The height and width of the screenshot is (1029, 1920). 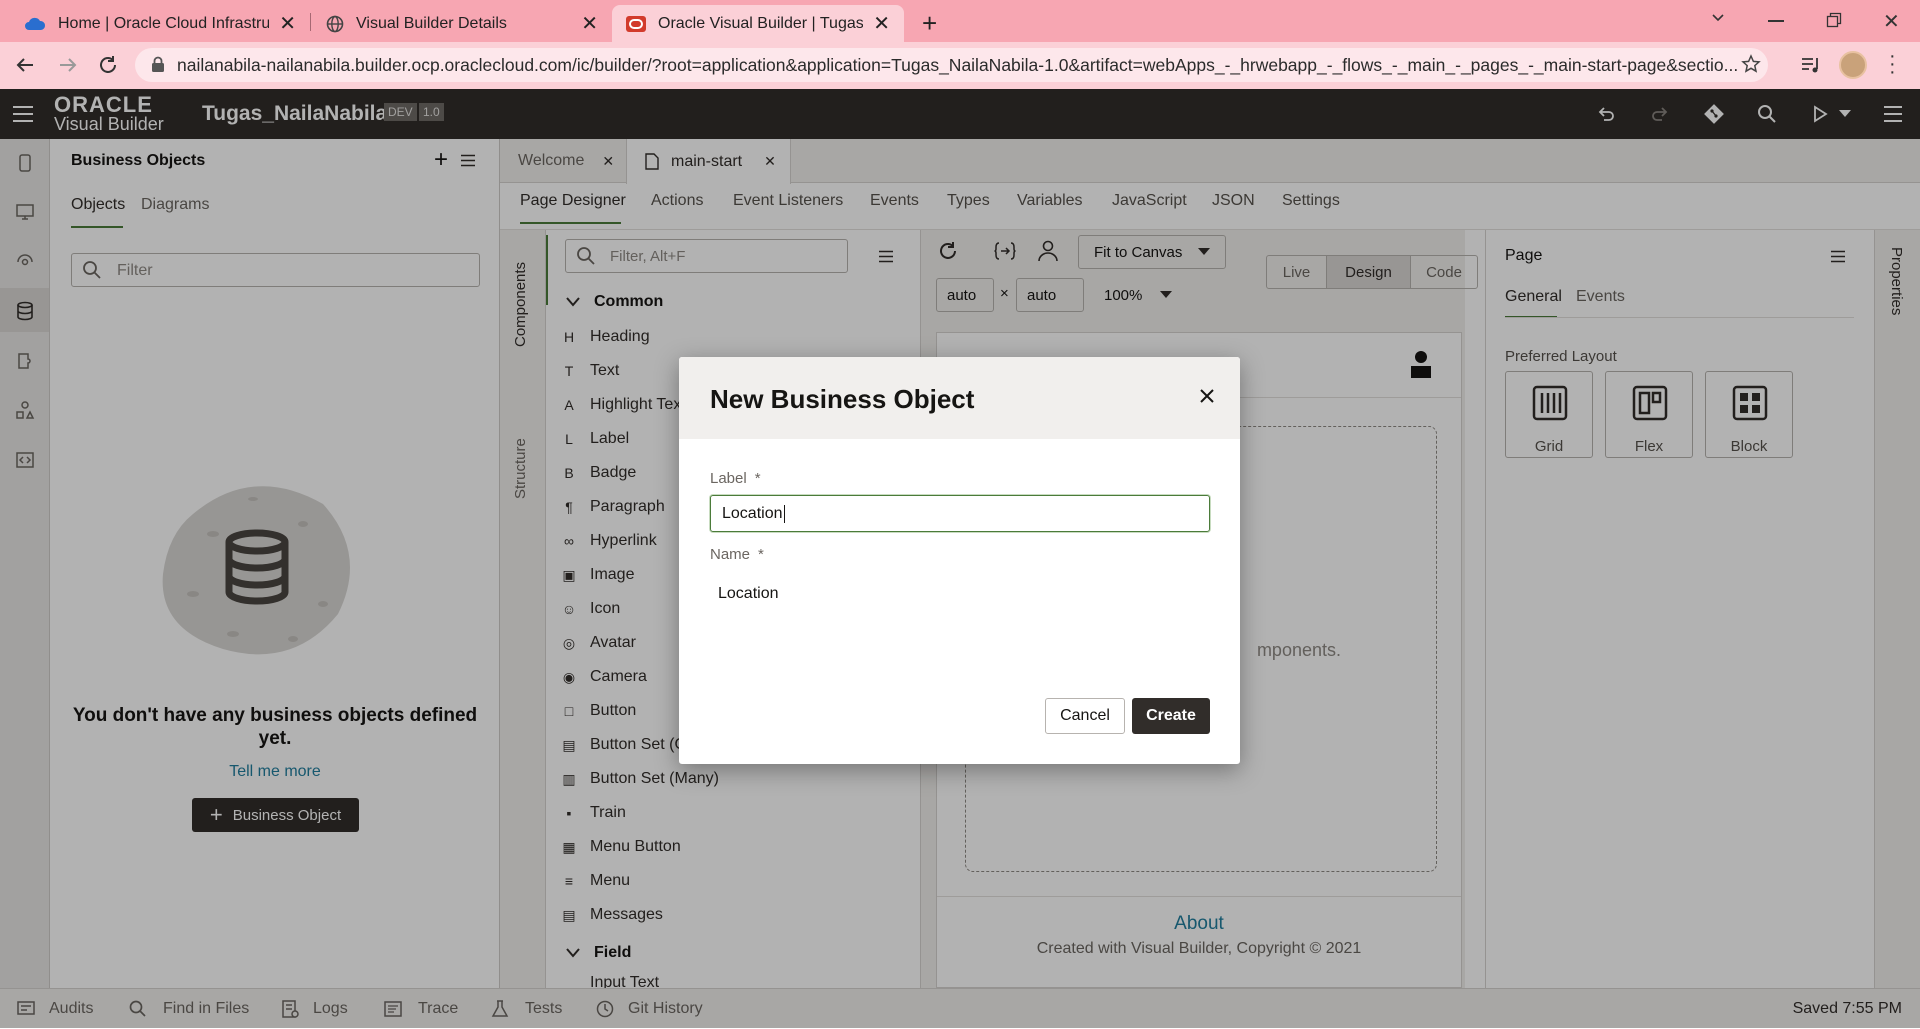 I want to click on browser-tab-oci-home: Home | Oracle Cloud Infrastructu ✕, so click(x=160, y=23).